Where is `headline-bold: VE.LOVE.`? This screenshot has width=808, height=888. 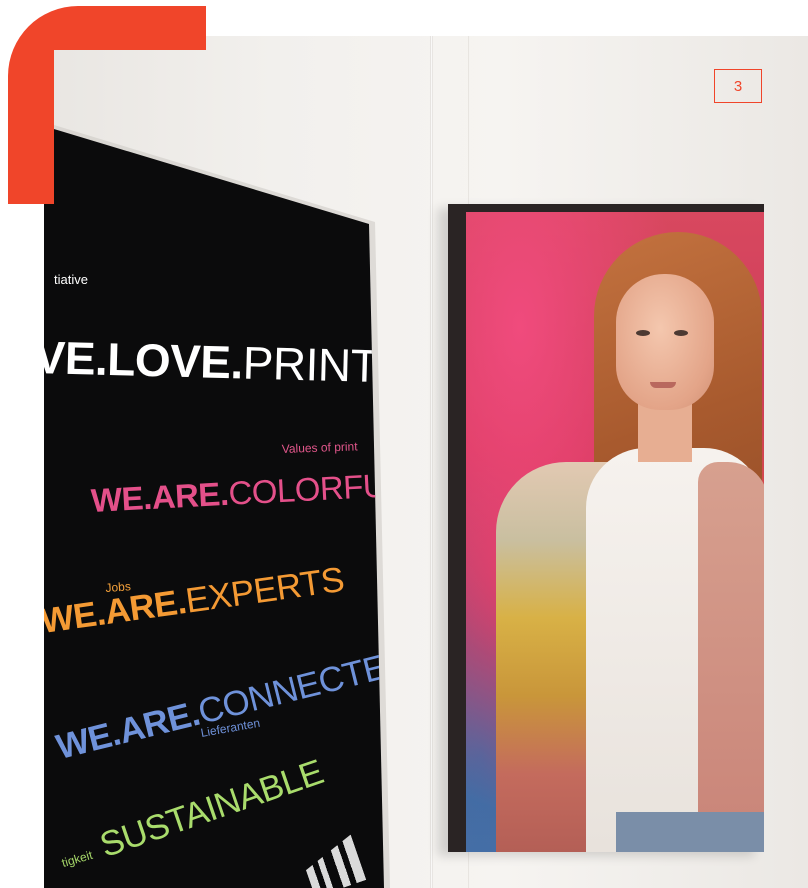 headline-bold: VE.LOVE. is located at coordinates (144, 360).